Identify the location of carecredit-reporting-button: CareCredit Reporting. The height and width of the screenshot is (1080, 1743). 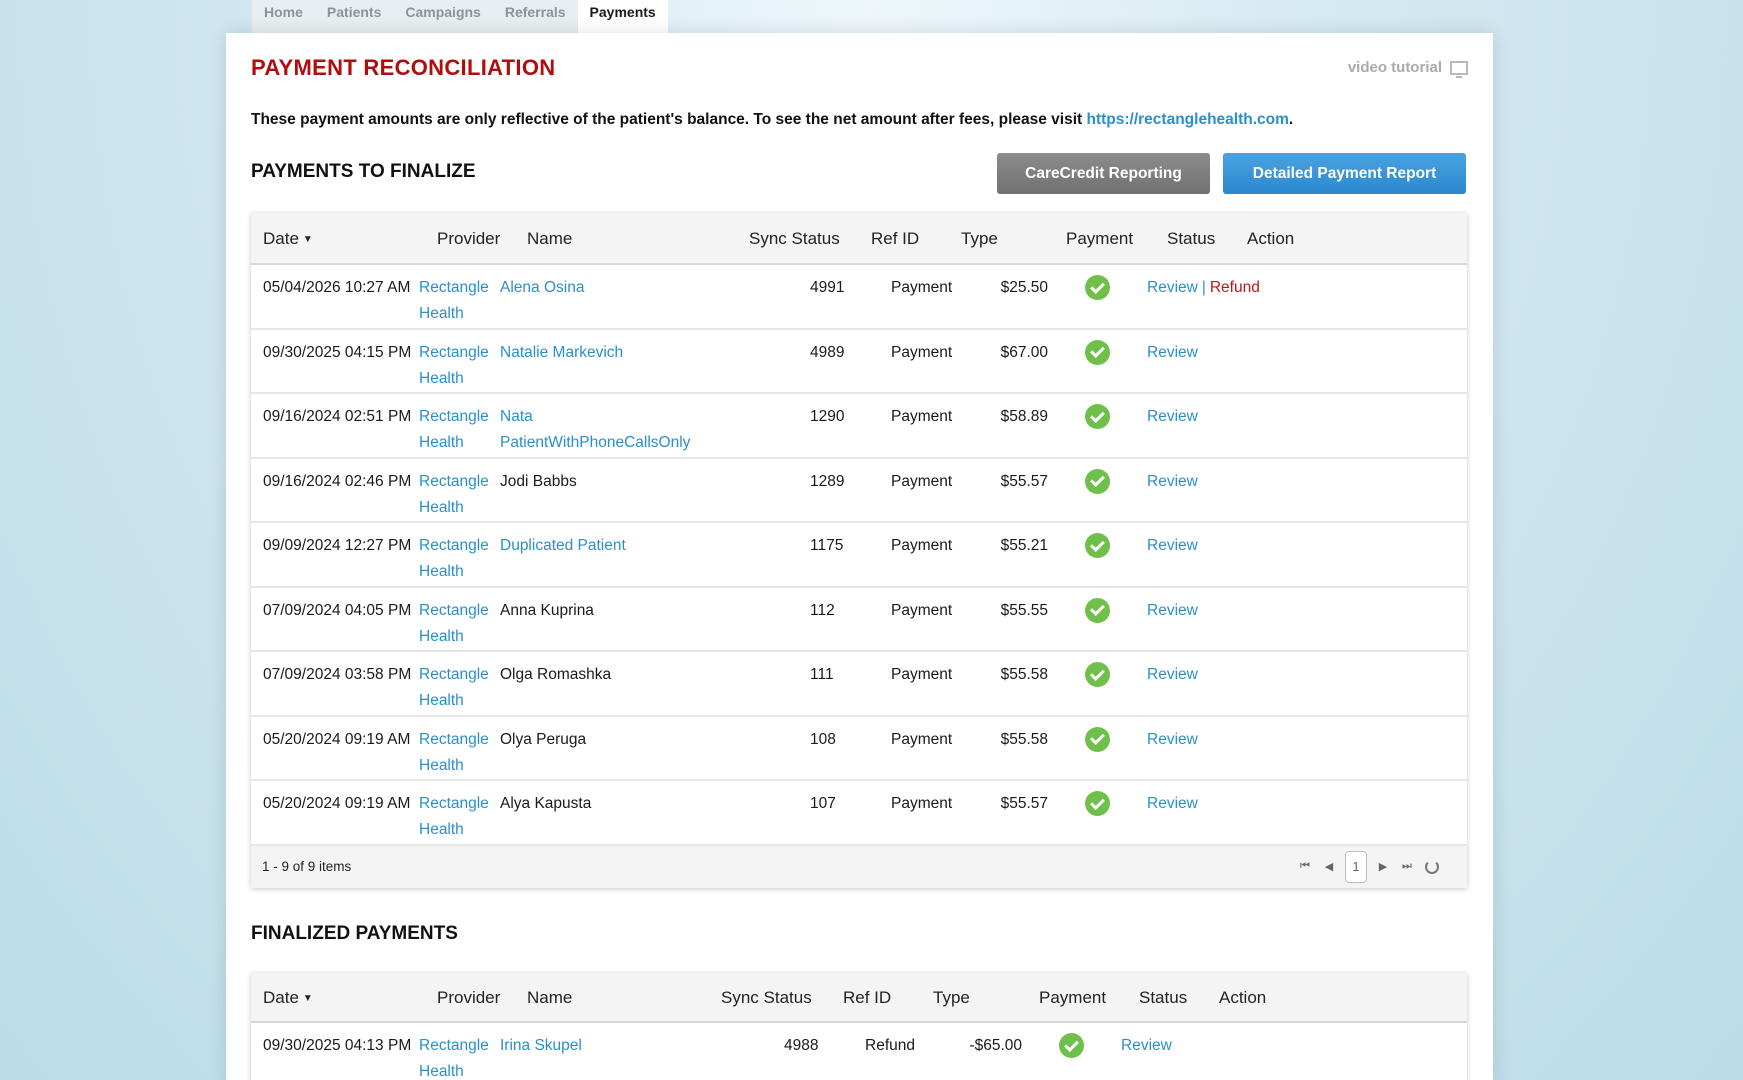
(1103, 173).